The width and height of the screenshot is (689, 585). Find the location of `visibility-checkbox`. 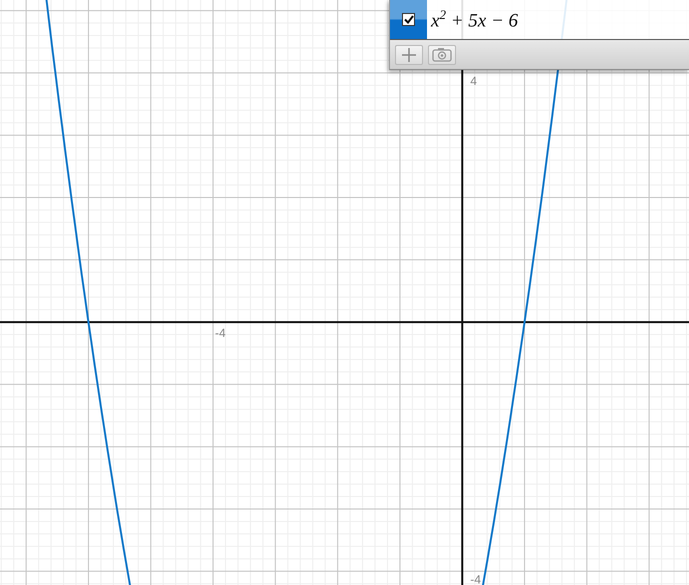

visibility-checkbox is located at coordinates (408, 19).